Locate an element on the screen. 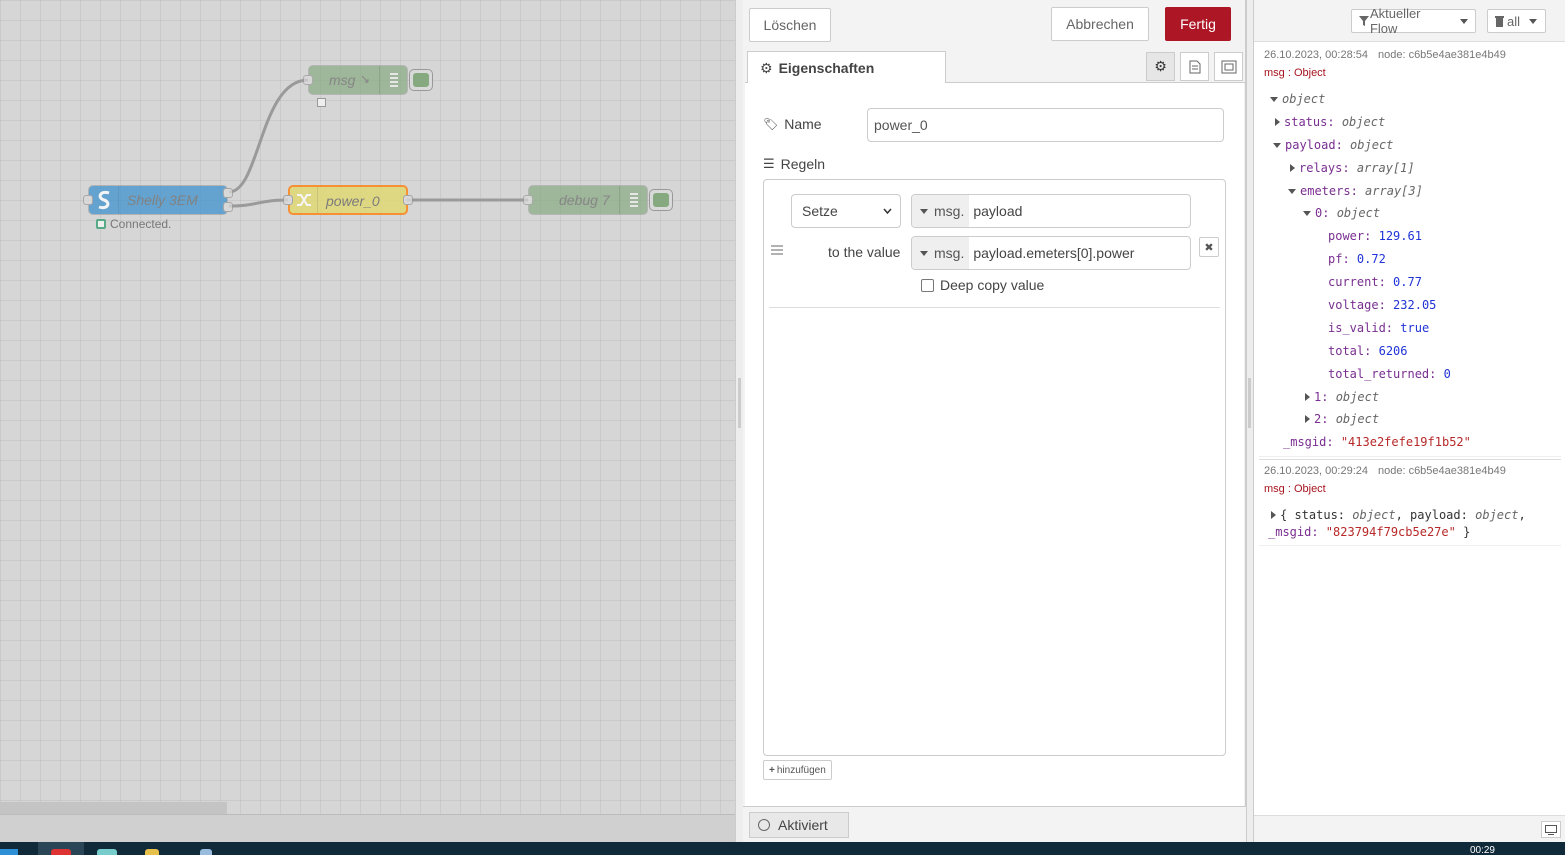 The height and width of the screenshot is (856, 1565). horizontal-scrollbar is located at coordinates (113, 808).